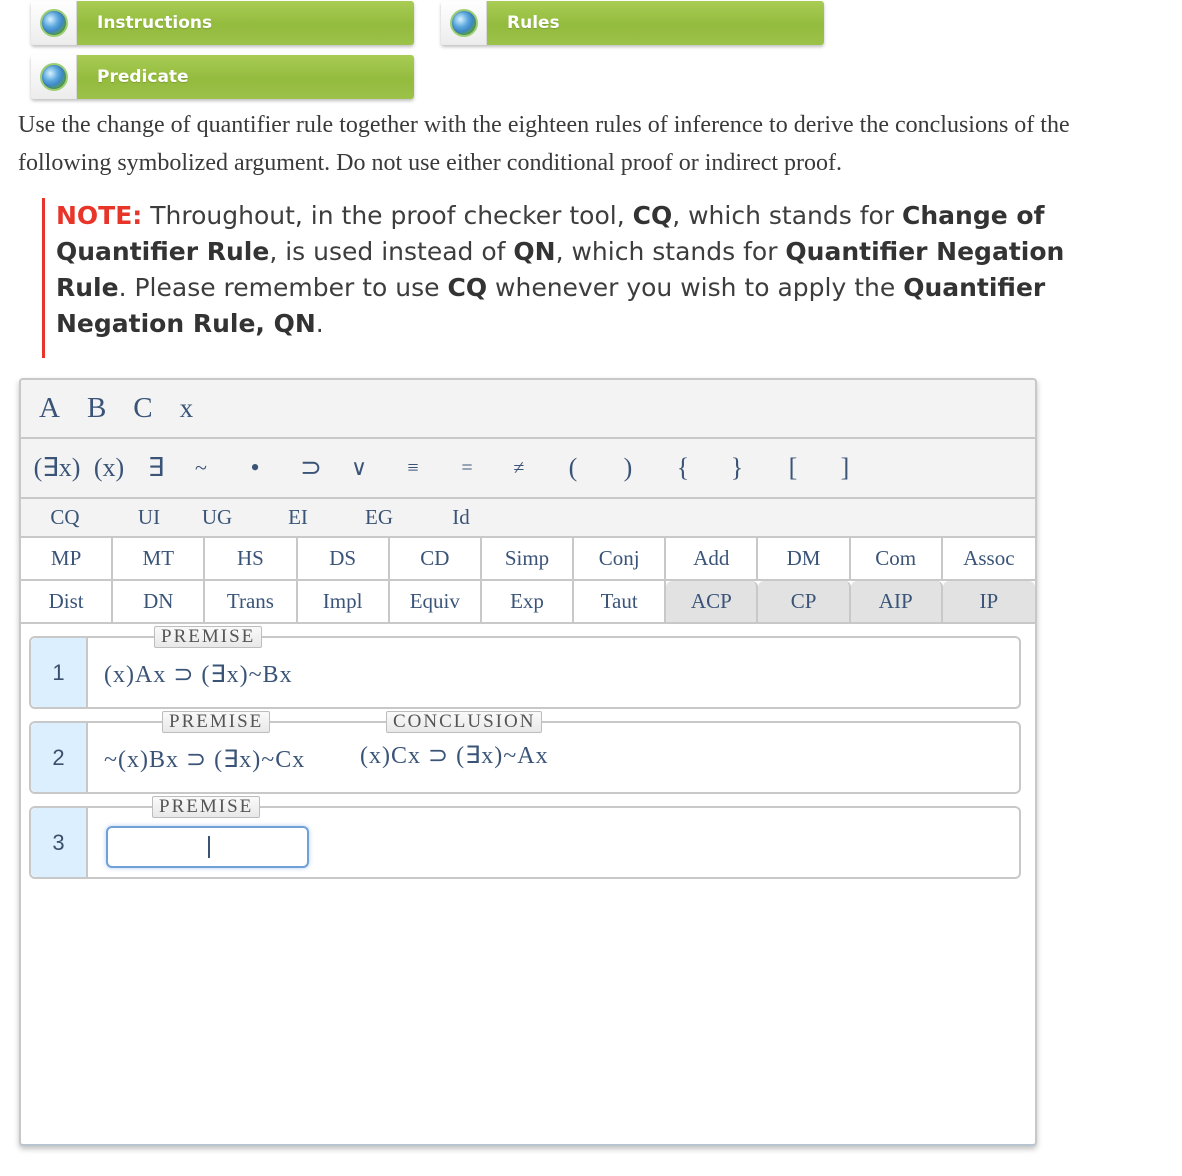 The width and height of the screenshot is (1182, 1176). Describe the element at coordinates (737, 468) in the screenshot. I see `symbol-button-right-brace: }` at that location.